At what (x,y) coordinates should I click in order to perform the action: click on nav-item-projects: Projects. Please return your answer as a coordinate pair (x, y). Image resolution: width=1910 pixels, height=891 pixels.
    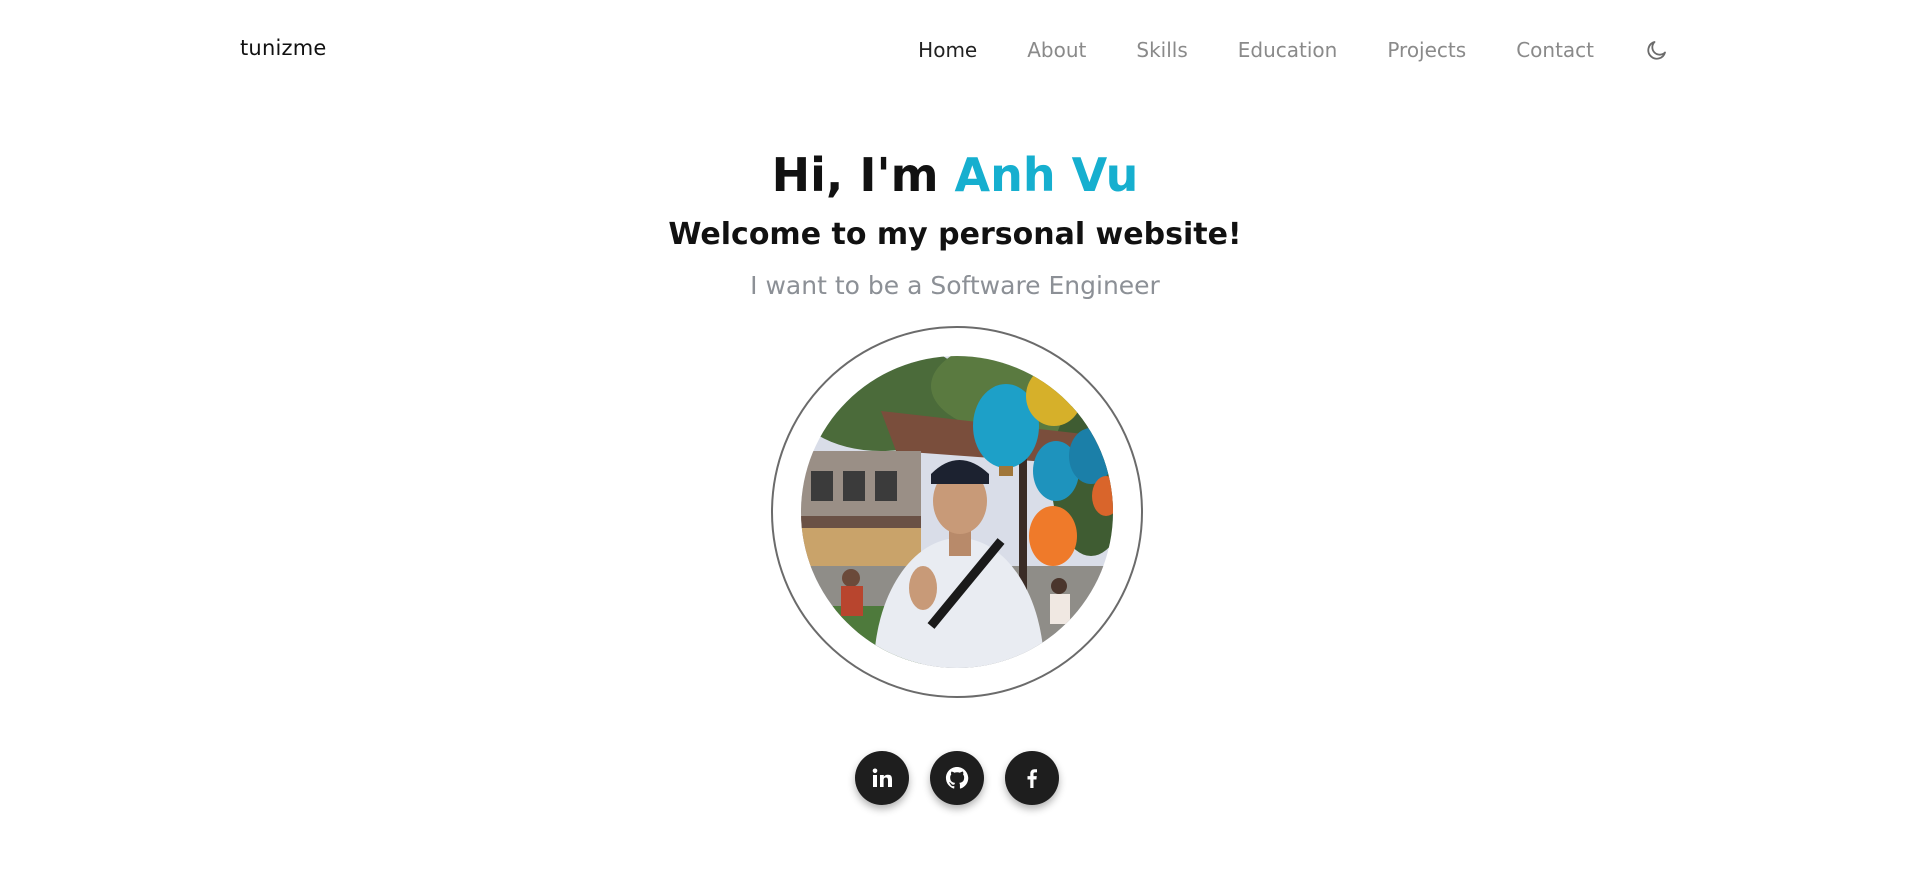
    Looking at the image, I should click on (1426, 50).